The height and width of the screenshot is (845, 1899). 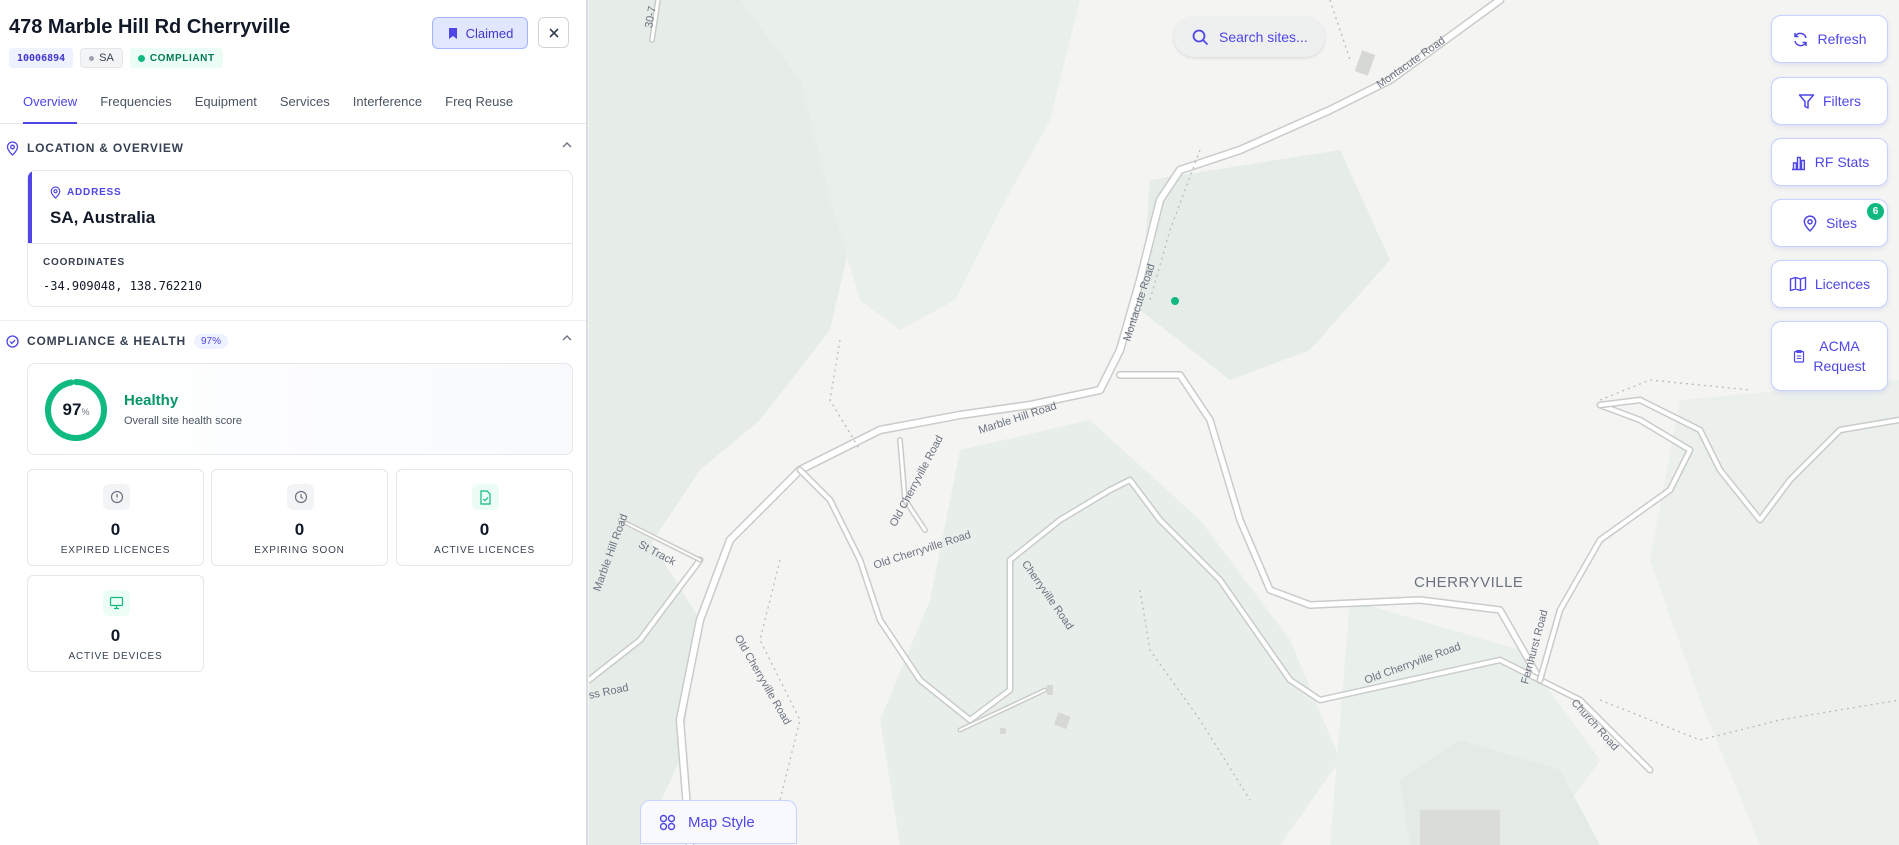 I want to click on compliance-percent-chip: 97%, so click(x=210, y=341).